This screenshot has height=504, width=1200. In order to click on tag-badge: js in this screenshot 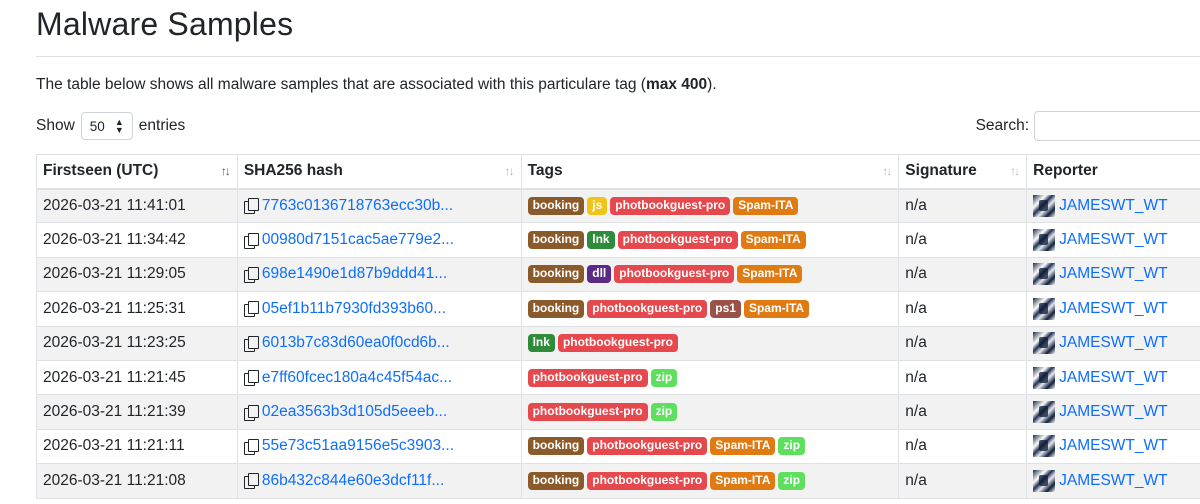, I will do `click(597, 205)`.